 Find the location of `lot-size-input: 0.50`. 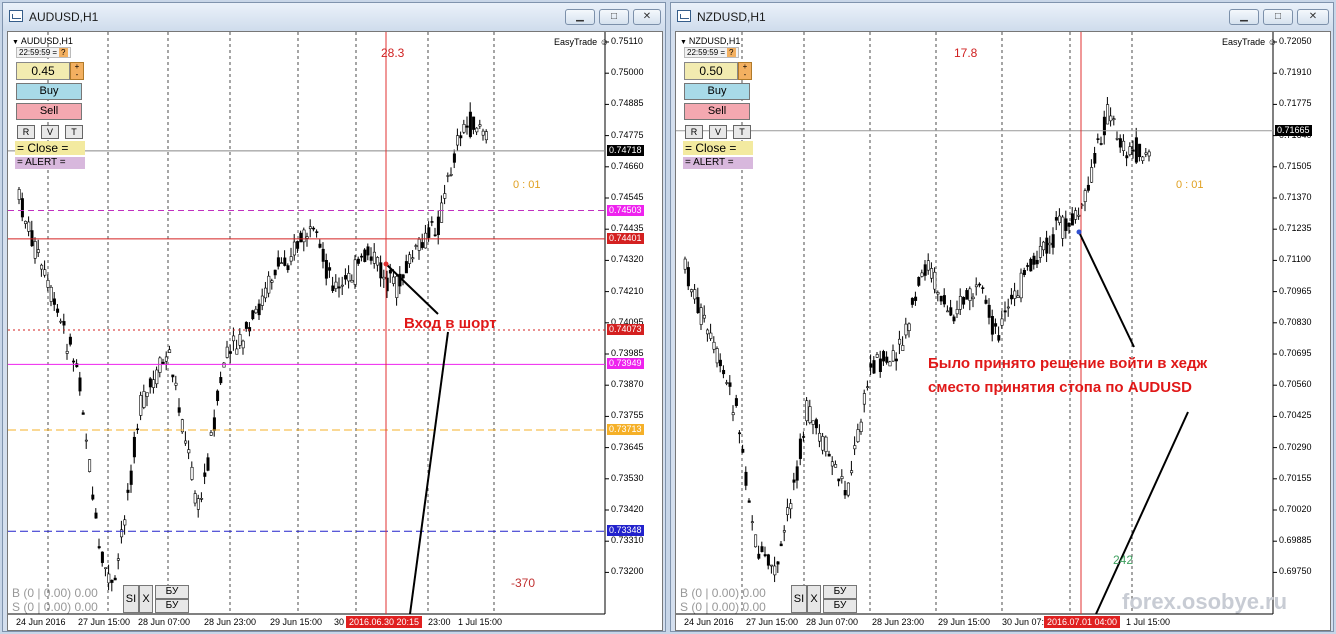

lot-size-input: 0.50 is located at coordinates (711, 71).